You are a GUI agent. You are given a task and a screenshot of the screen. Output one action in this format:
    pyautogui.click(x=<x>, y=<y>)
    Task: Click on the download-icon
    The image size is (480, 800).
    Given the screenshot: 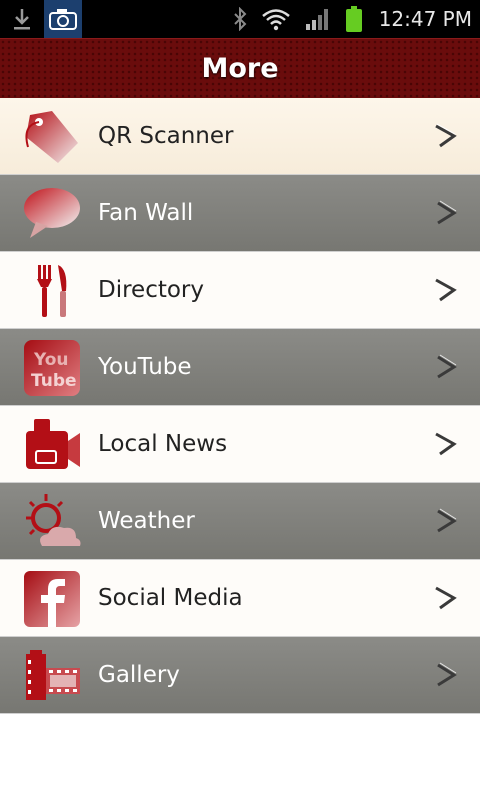 What is the action you would take?
    pyautogui.click(x=22, y=19)
    